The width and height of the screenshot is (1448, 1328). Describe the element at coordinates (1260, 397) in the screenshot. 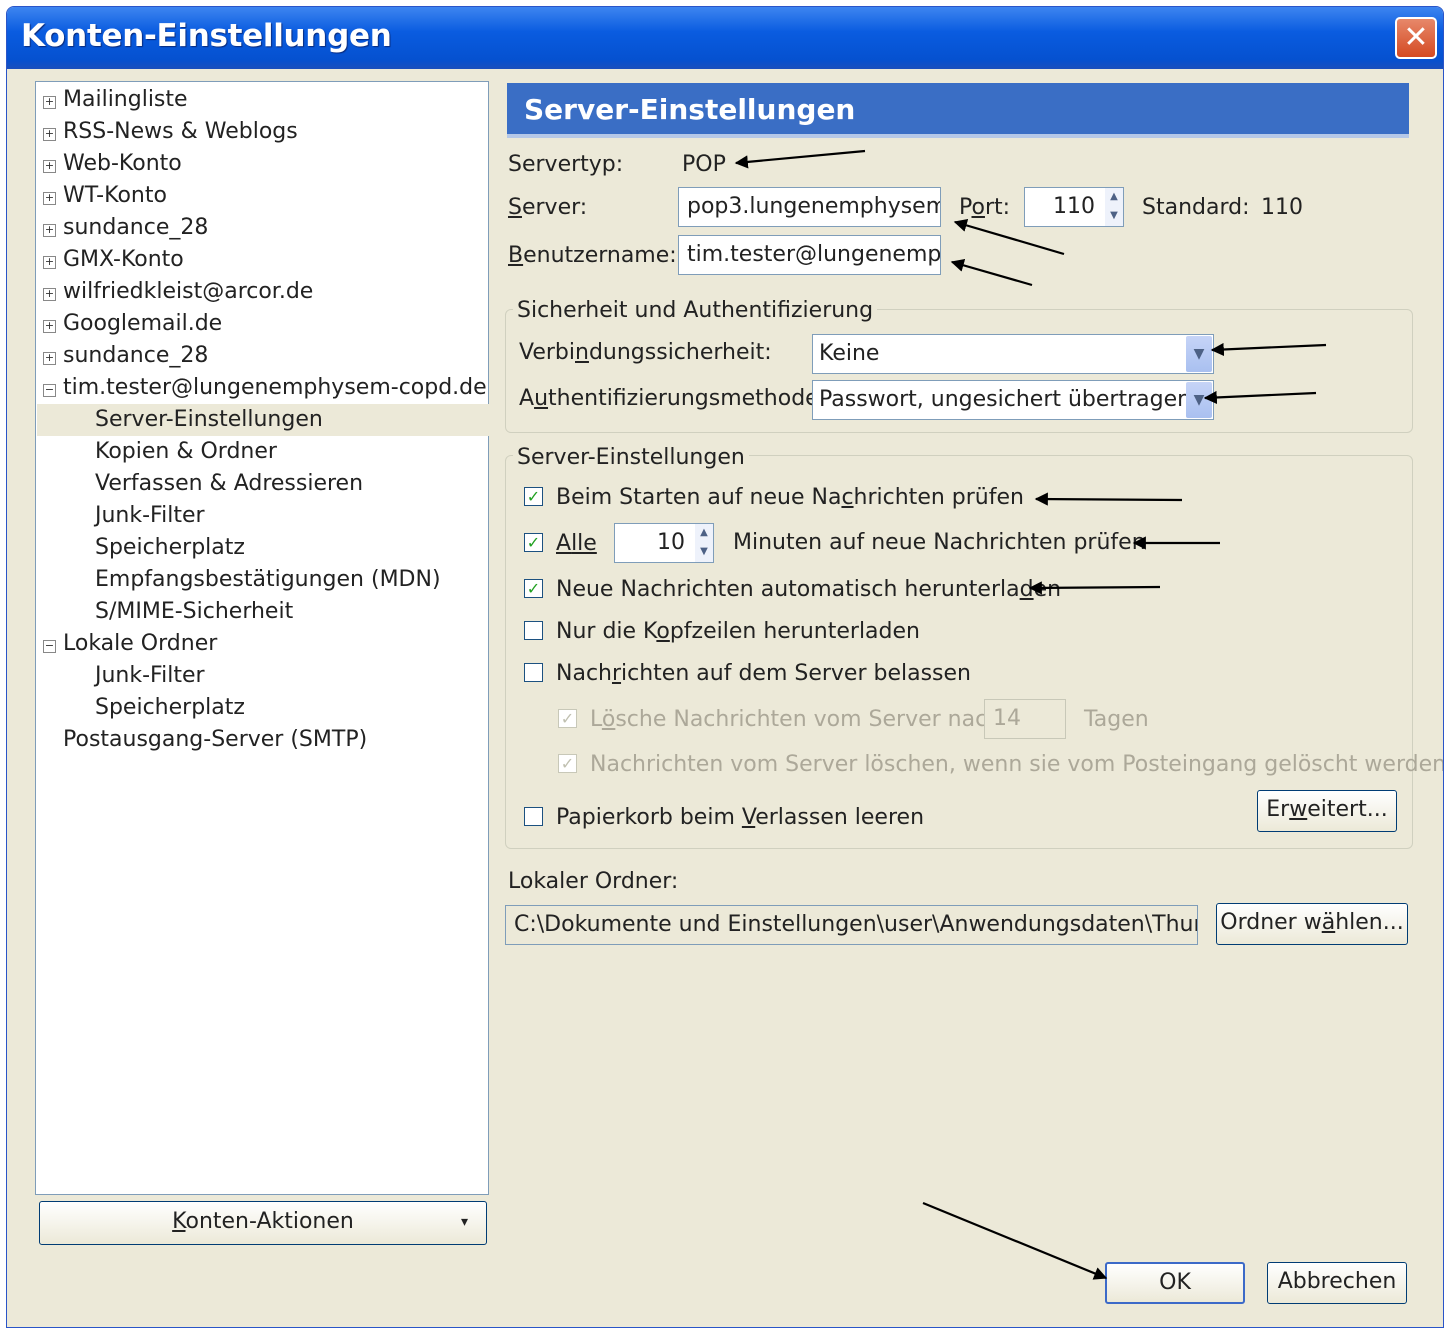

I see `arrow-auth-method` at that location.